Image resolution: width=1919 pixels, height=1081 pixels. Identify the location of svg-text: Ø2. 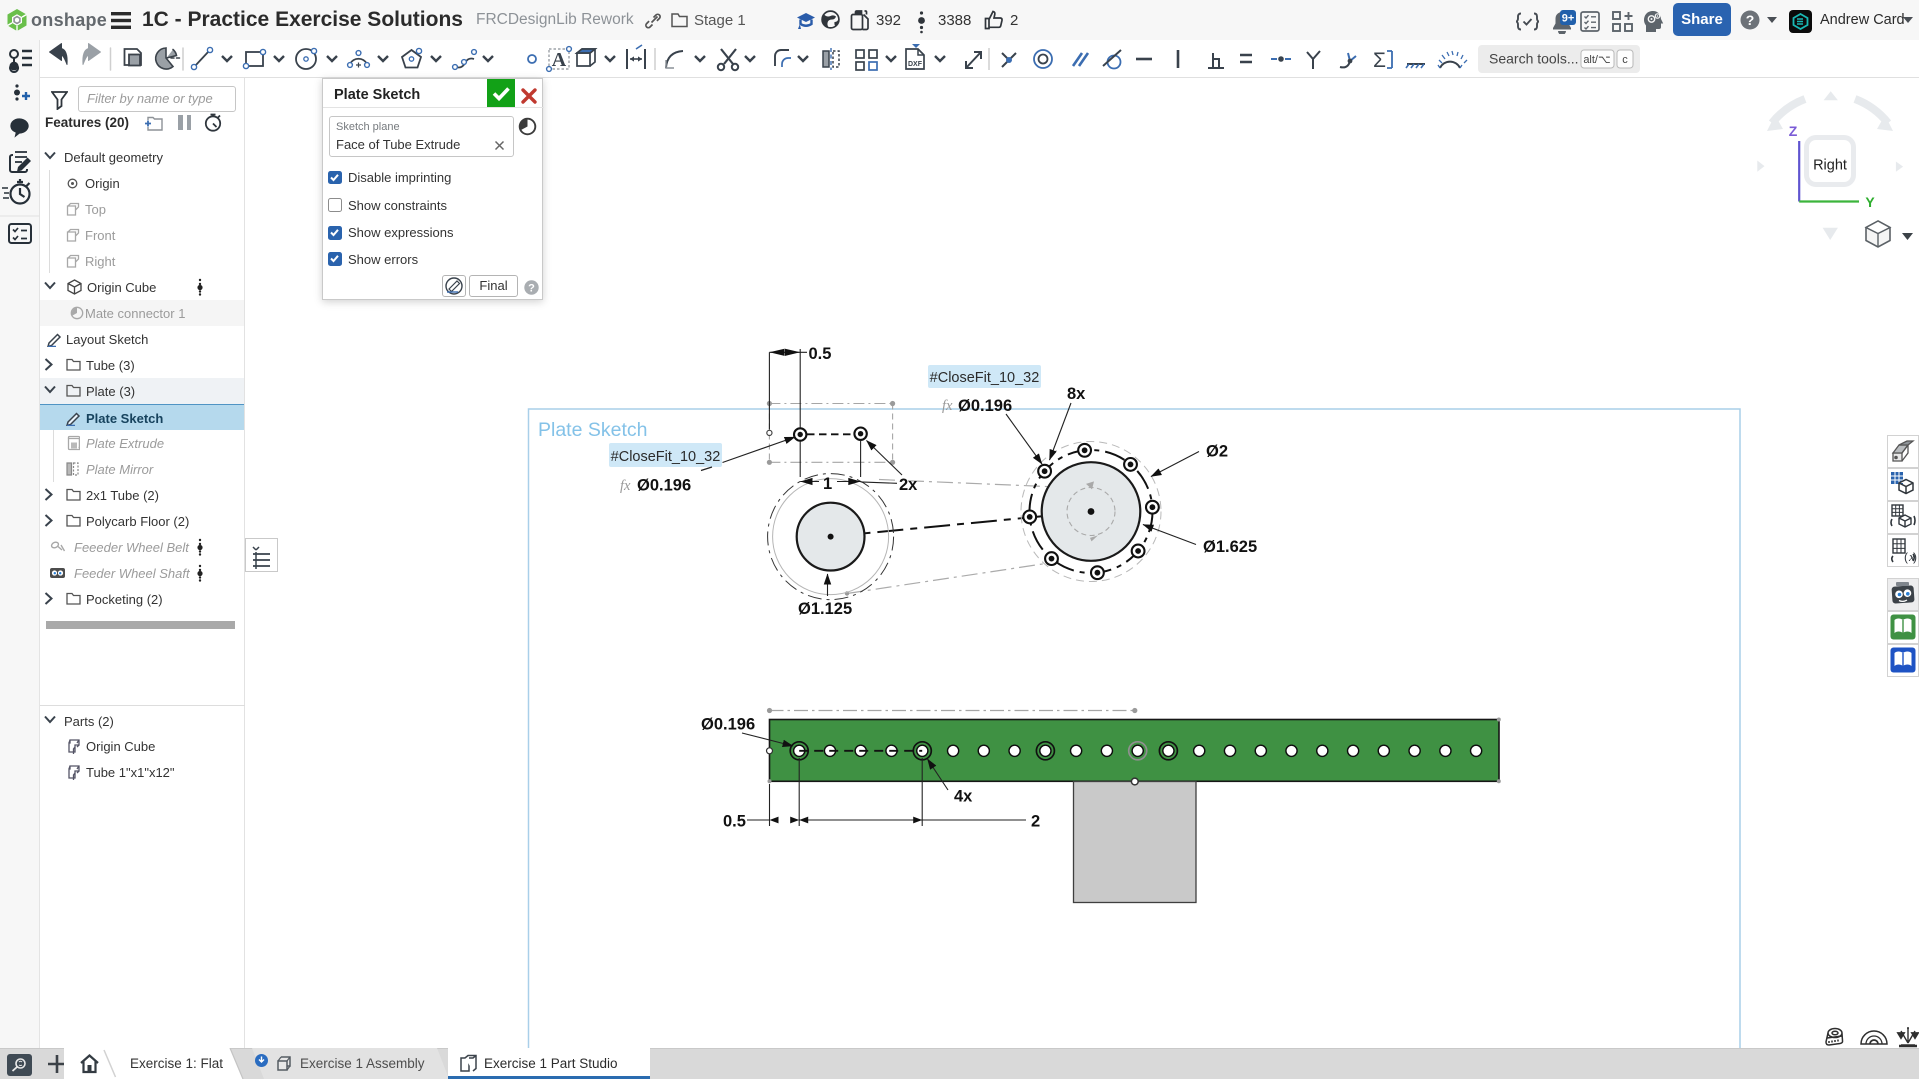
(1217, 452).